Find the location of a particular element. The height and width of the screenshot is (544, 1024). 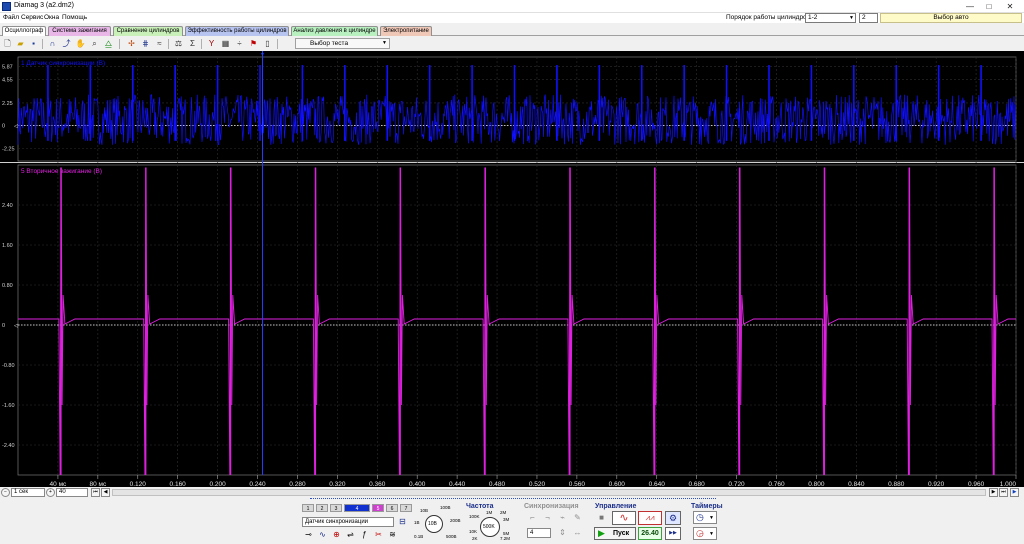

grid-mesh-icon: ⋕ is located at coordinates (145, 44).